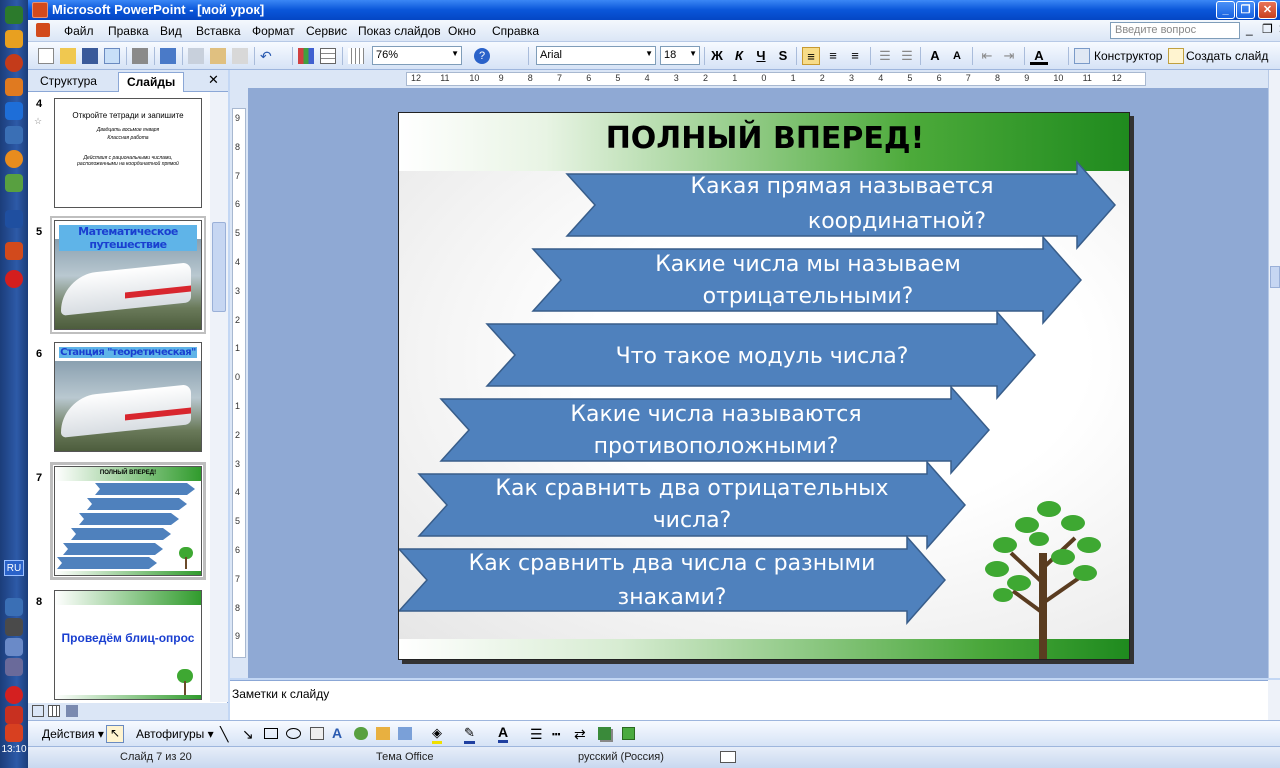  What do you see at coordinates (907, 56) in the screenshot?
I see `bullets-button: ☰` at bounding box center [907, 56].